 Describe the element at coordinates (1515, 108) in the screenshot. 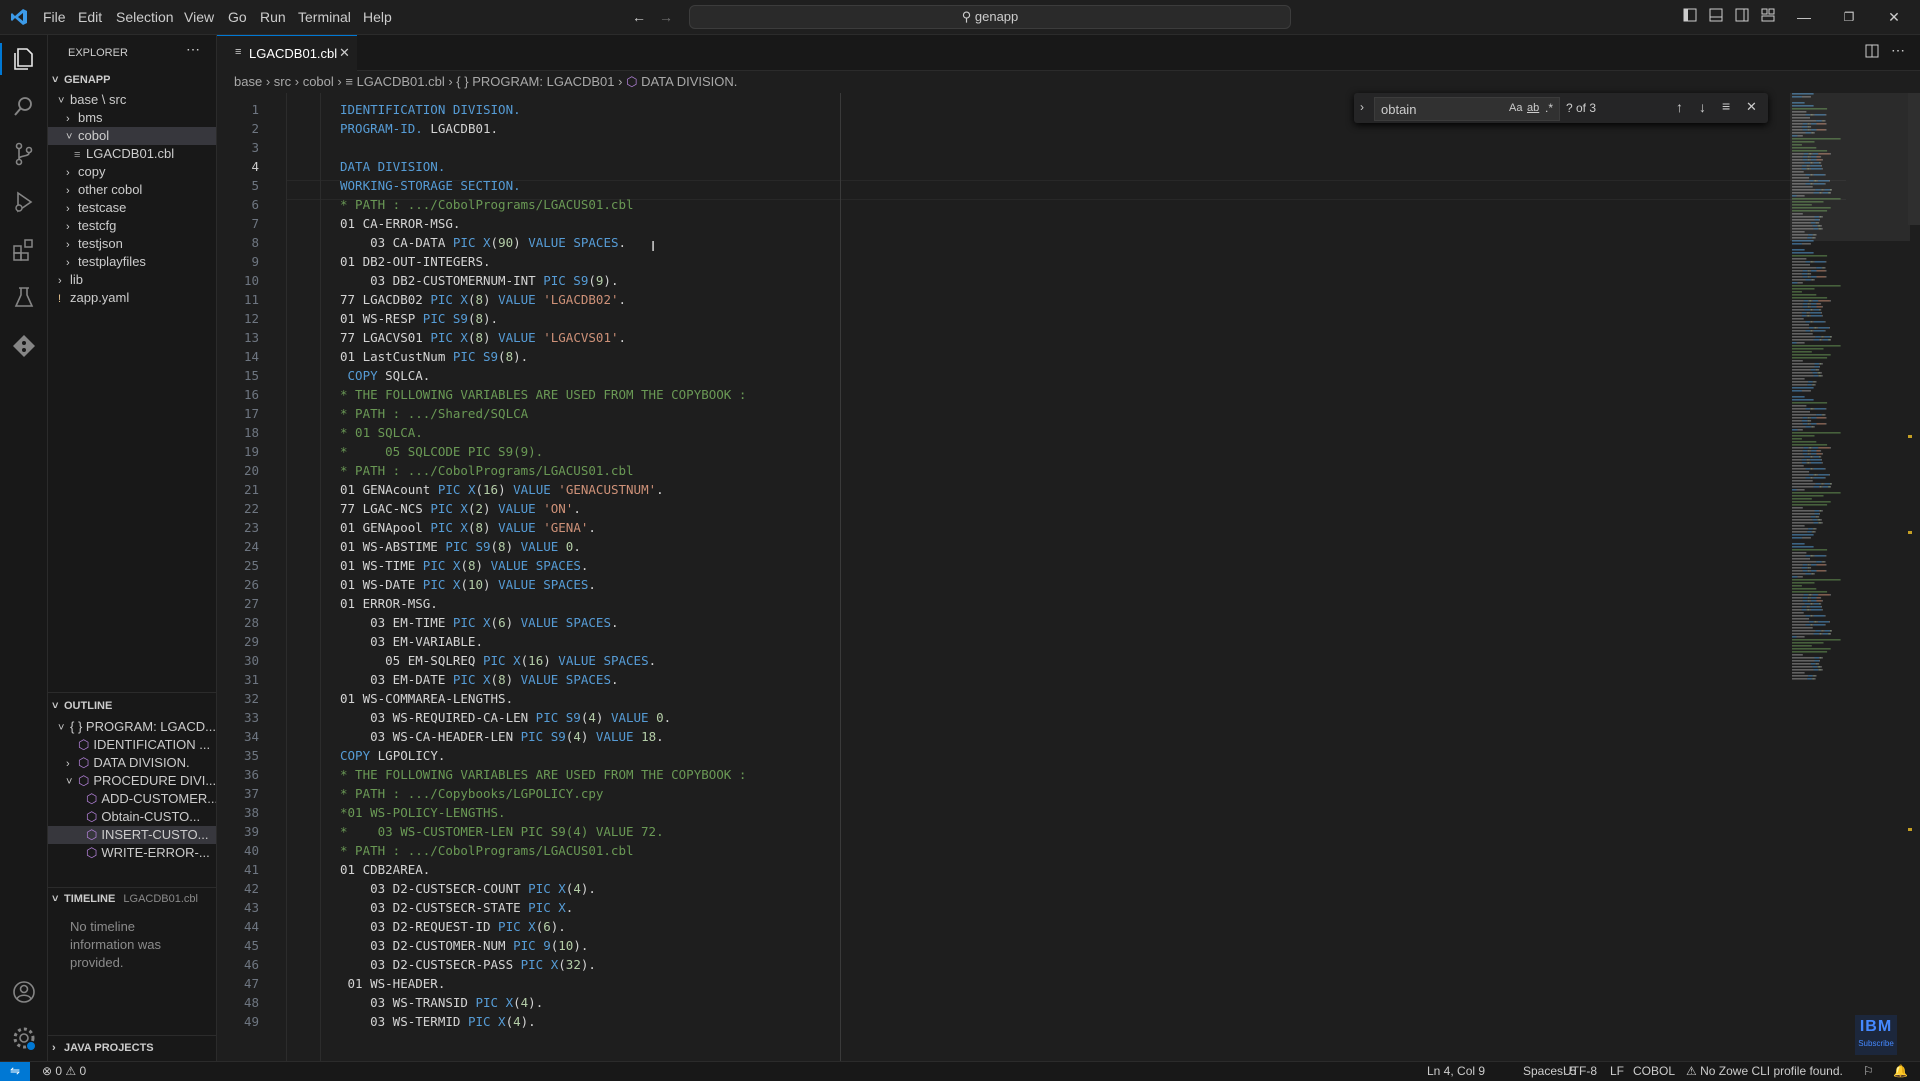

I see `match-case-icon: Aa` at that location.